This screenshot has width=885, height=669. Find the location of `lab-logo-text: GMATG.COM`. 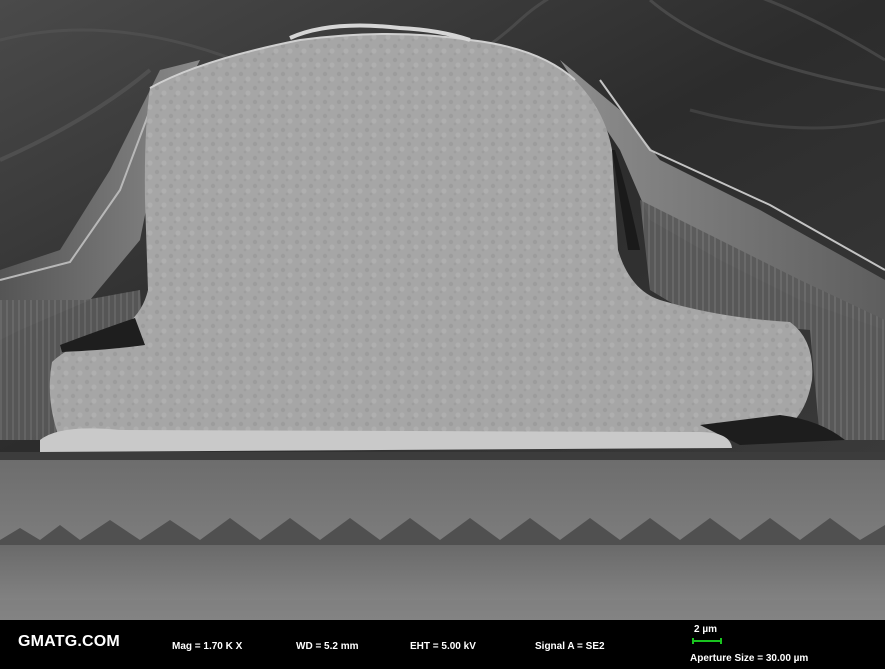

lab-logo-text: GMATG.COM is located at coordinates (69, 641).